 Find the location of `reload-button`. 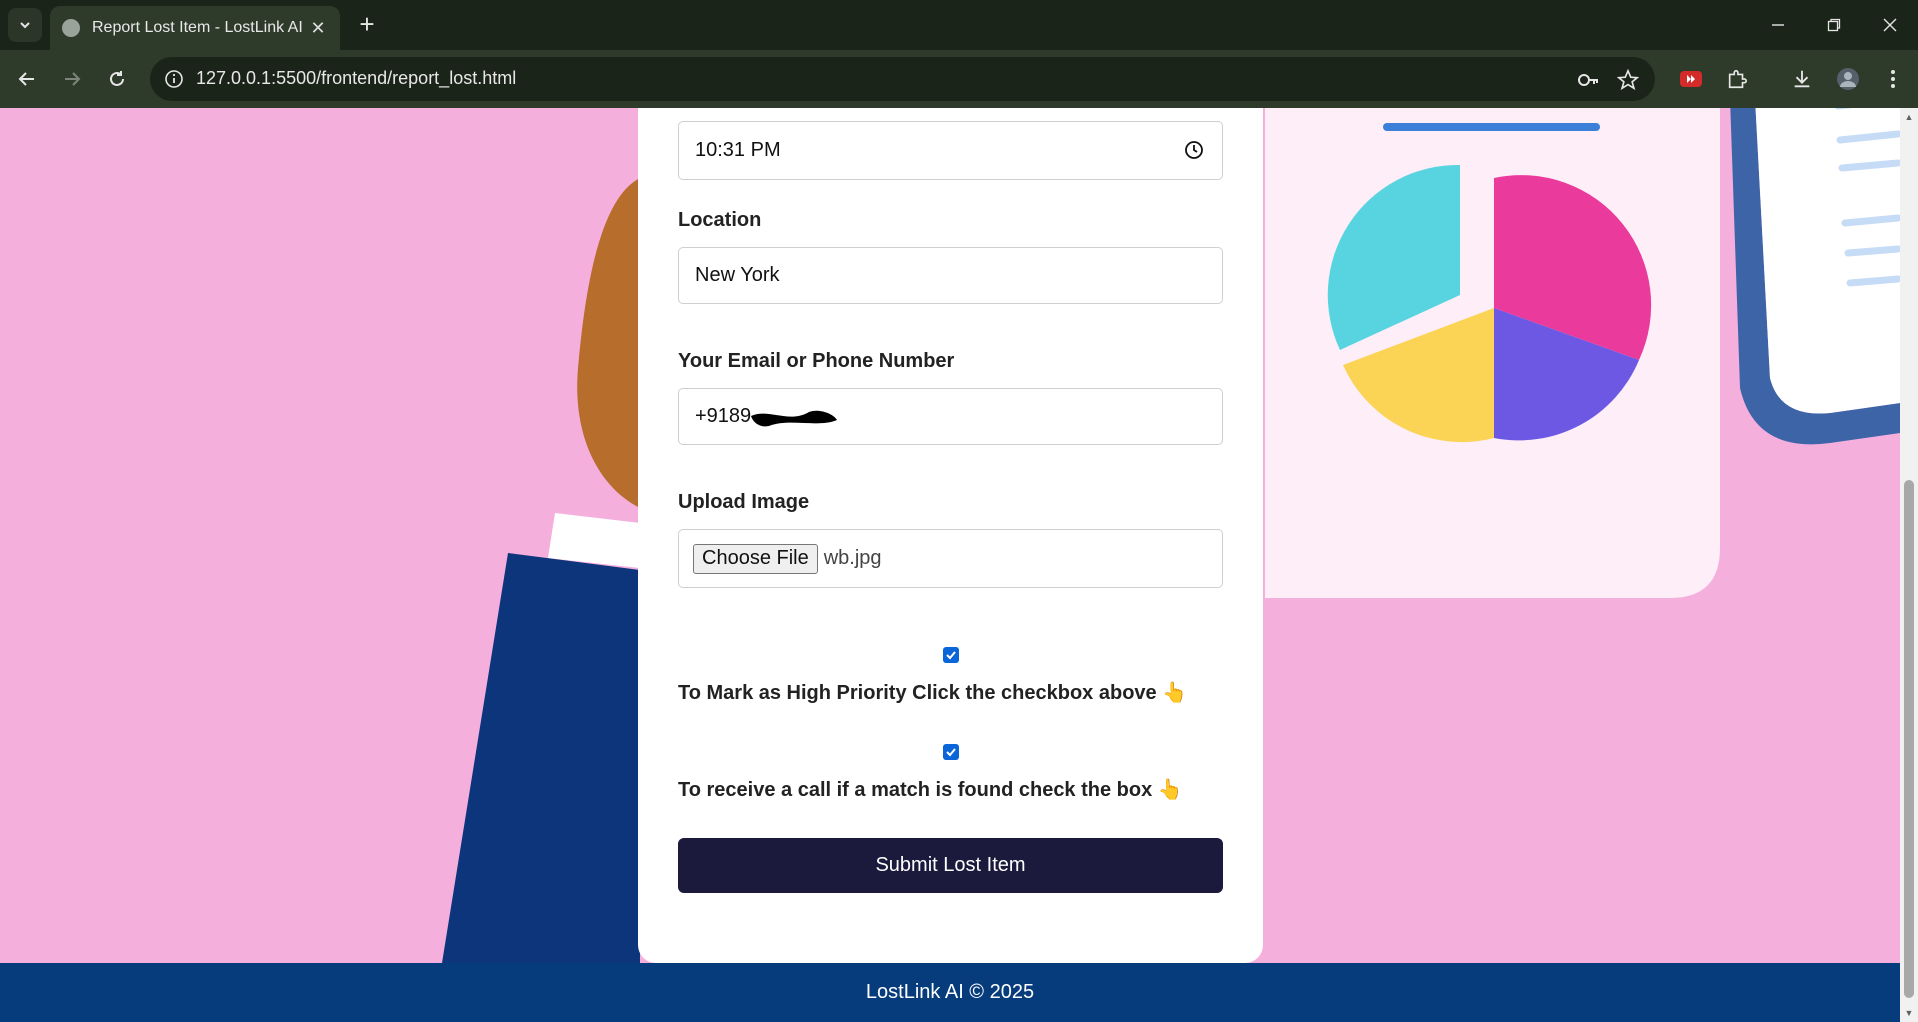

reload-button is located at coordinates (117, 79).